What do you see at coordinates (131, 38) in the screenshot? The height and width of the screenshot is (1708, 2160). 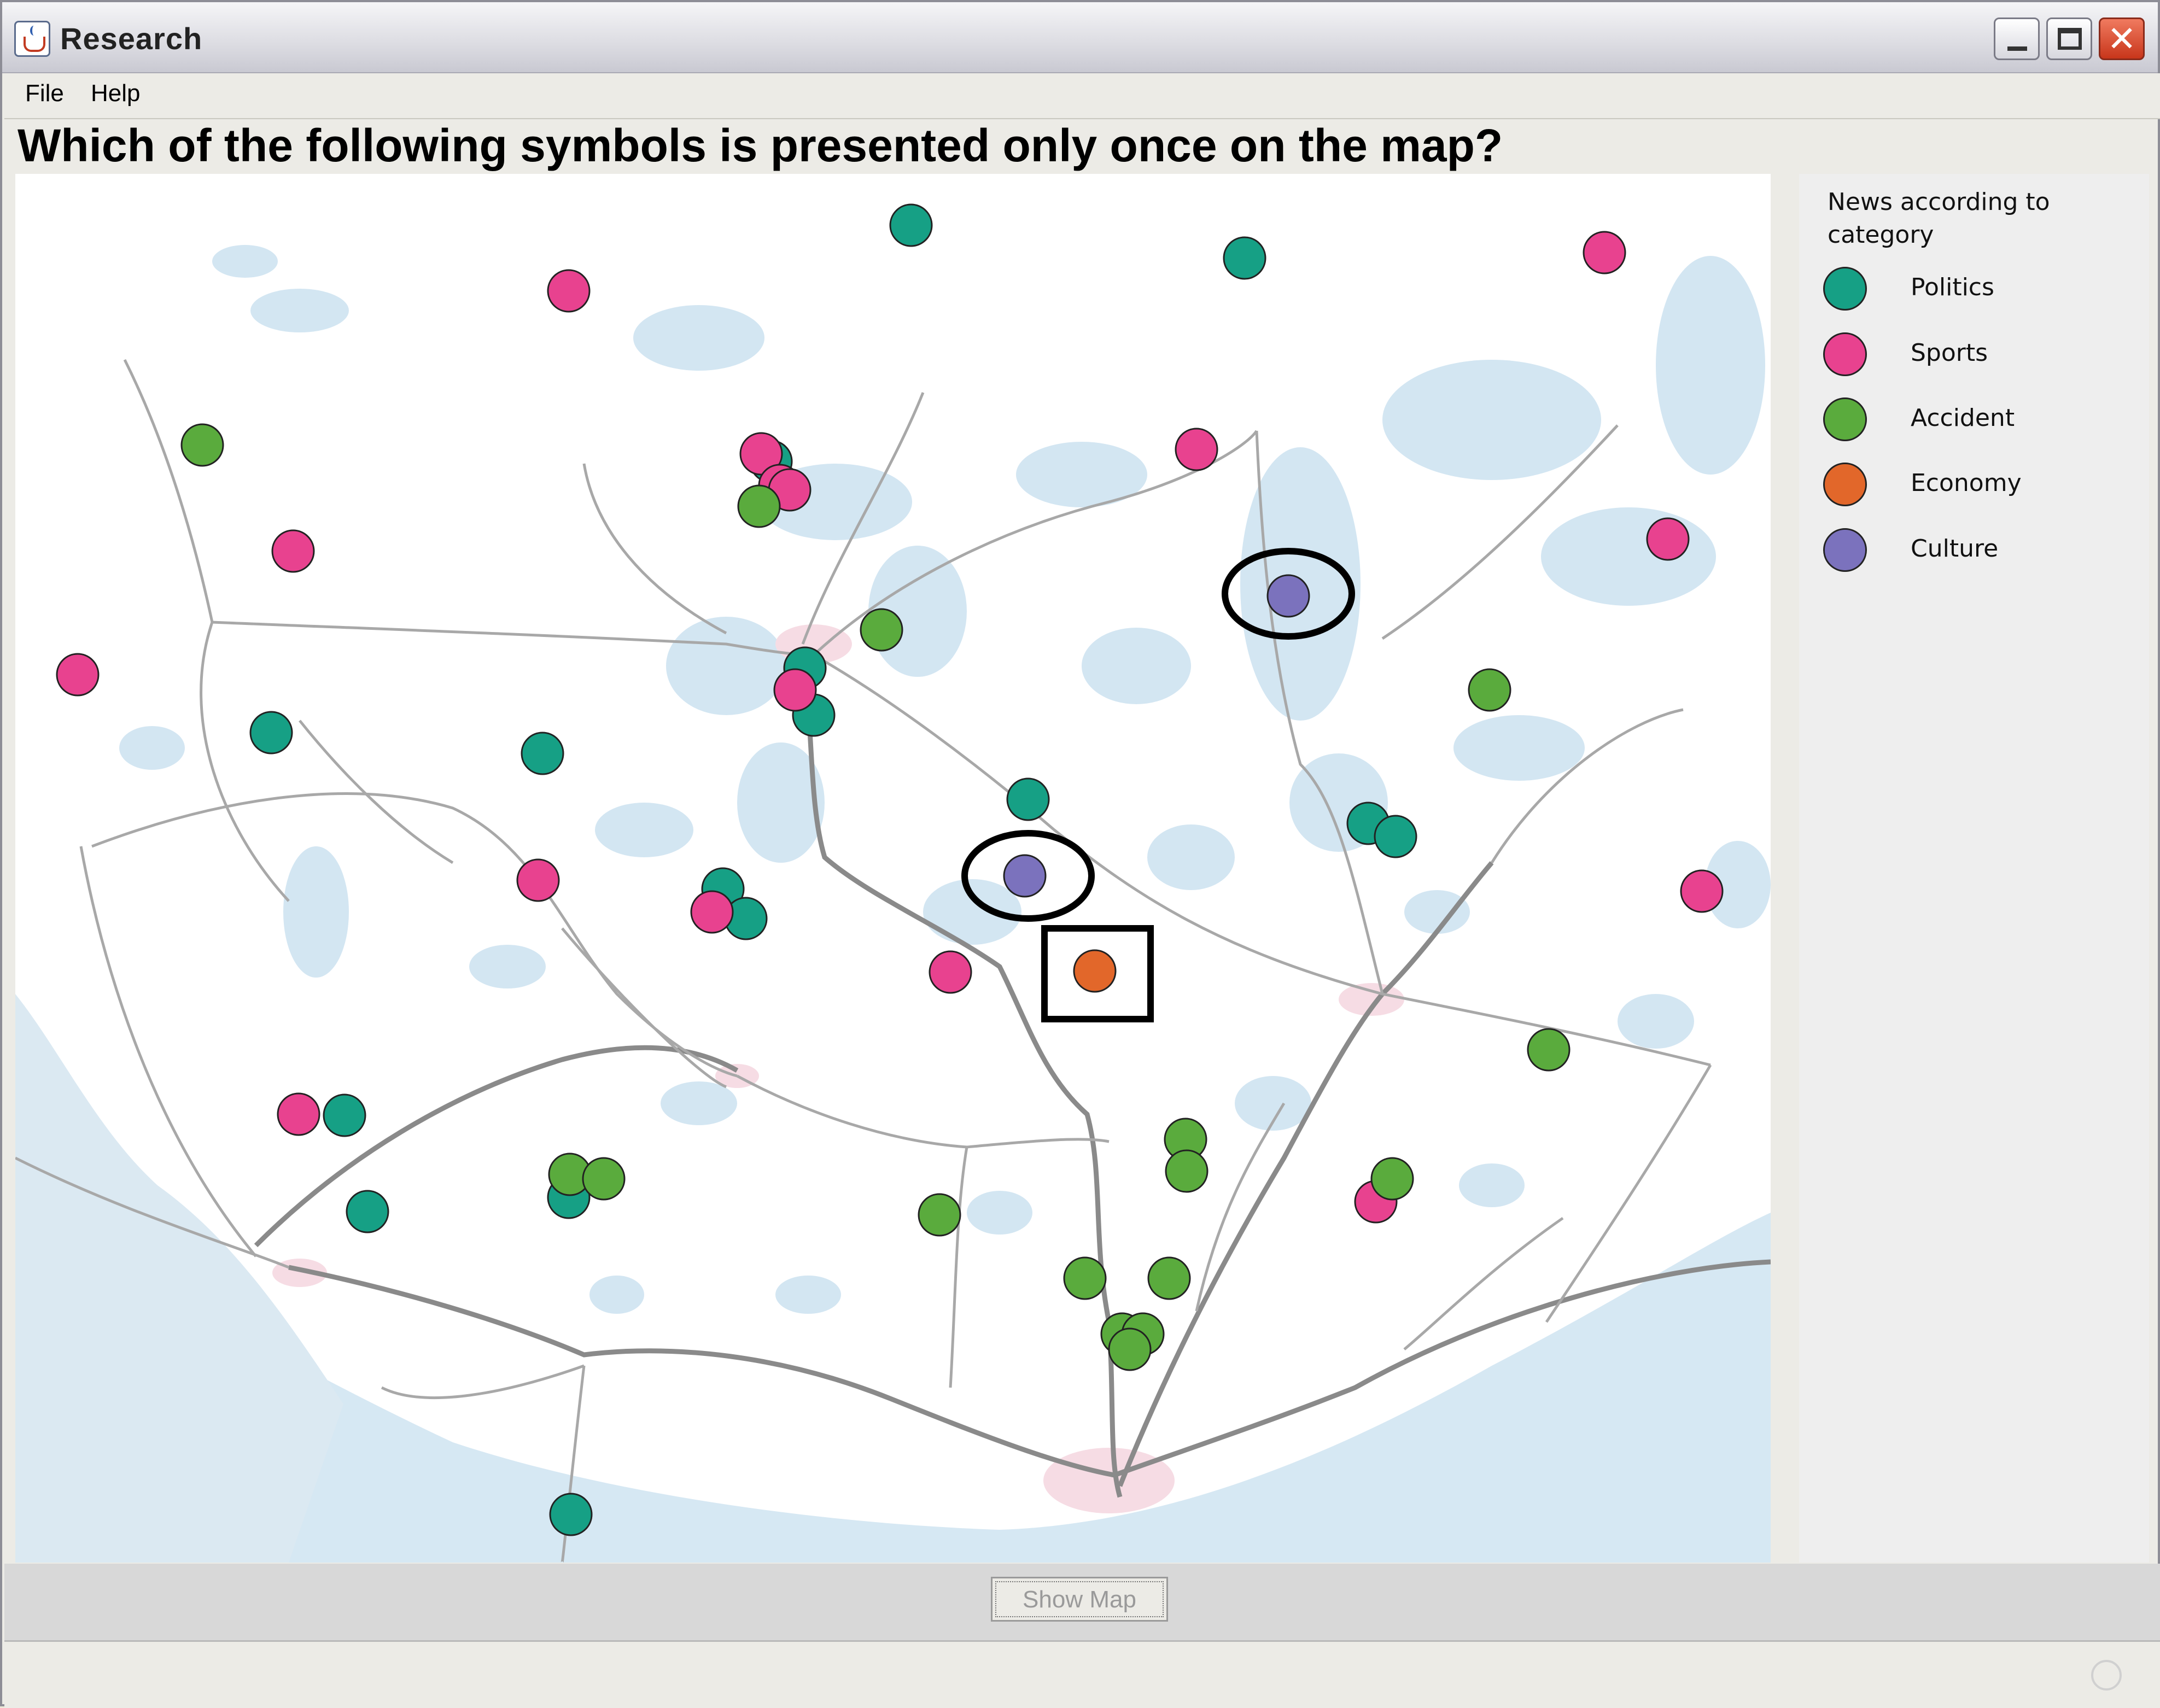 I see `window-title: Research` at bounding box center [131, 38].